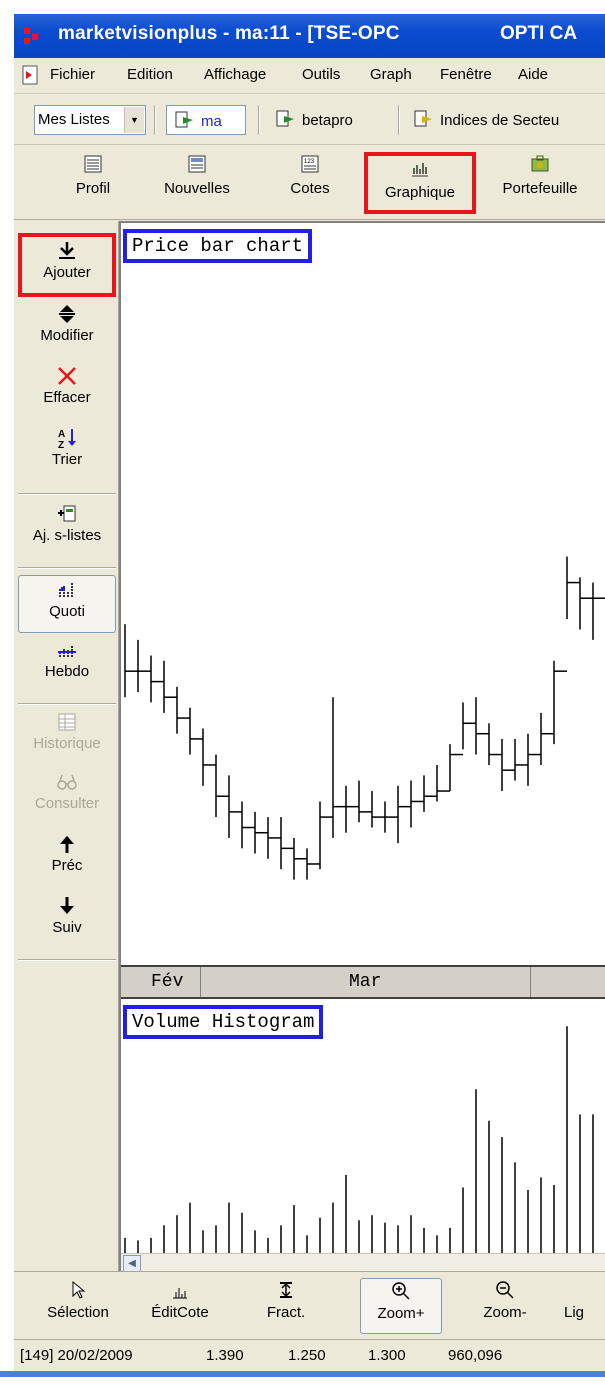 Image resolution: width=605 pixels, height=1386 pixels. I want to click on nouvelles-label: Nouvelles, so click(197, 188).